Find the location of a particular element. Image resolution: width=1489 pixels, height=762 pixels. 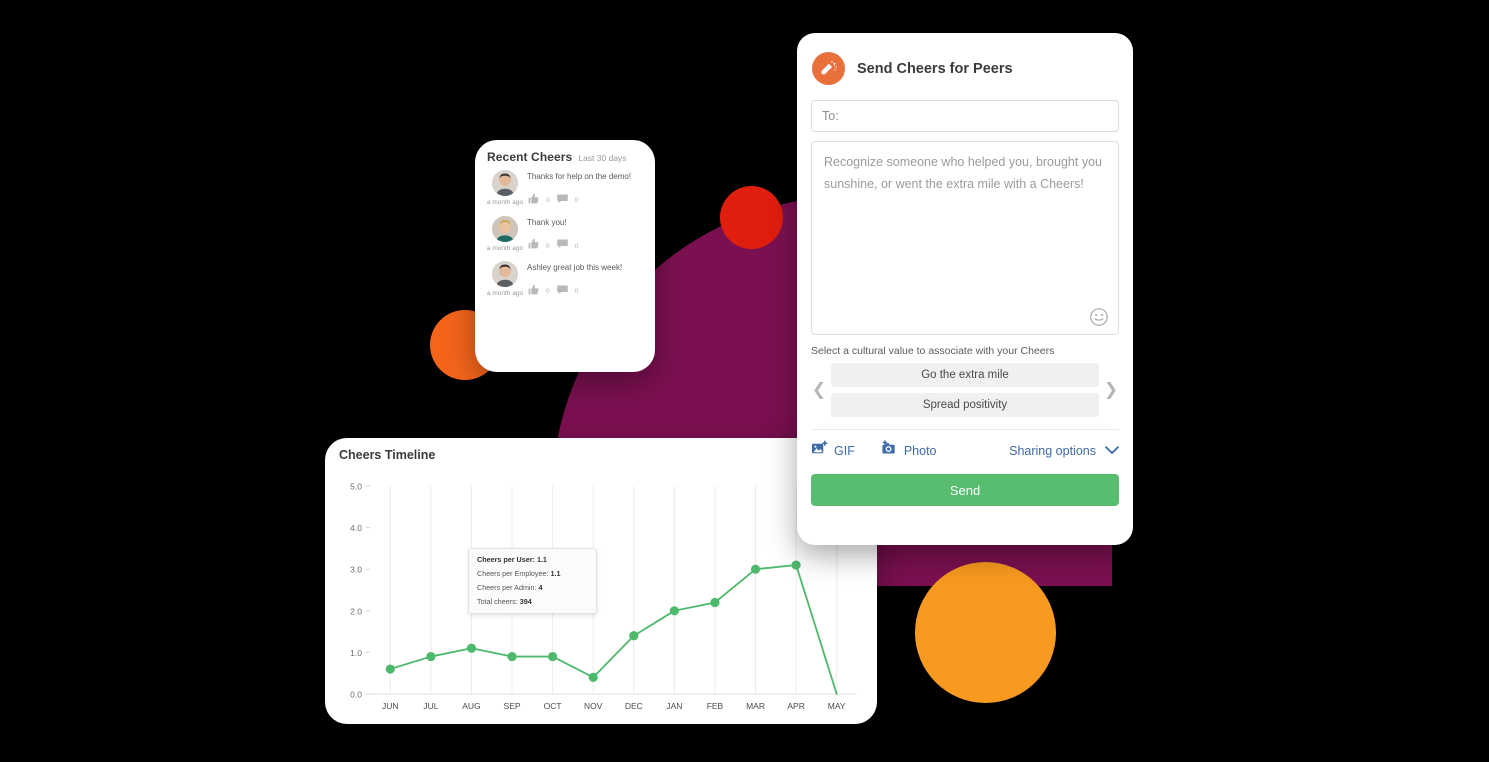

list-item: a month ago Thank you! 0 0 is located at coordinates (565, 235).